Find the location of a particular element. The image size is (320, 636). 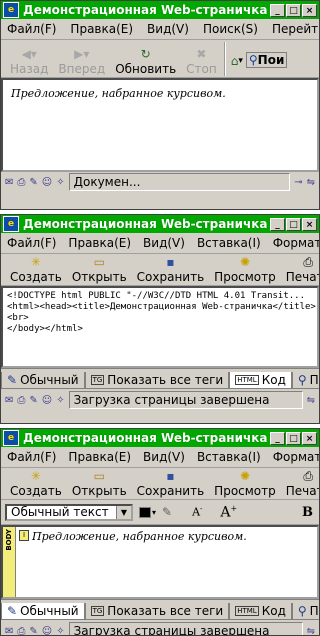

chevron-down-icon: ▾ is located at coordinates (154, 512).